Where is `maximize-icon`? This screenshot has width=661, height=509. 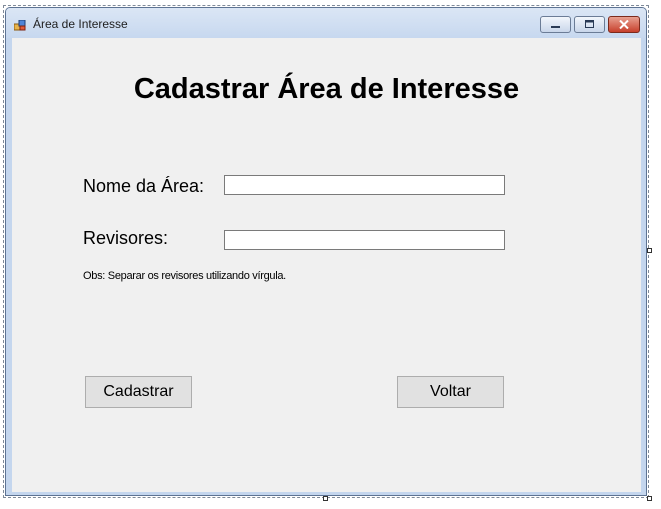
maximize-icon is located at coordinates (589, 25).